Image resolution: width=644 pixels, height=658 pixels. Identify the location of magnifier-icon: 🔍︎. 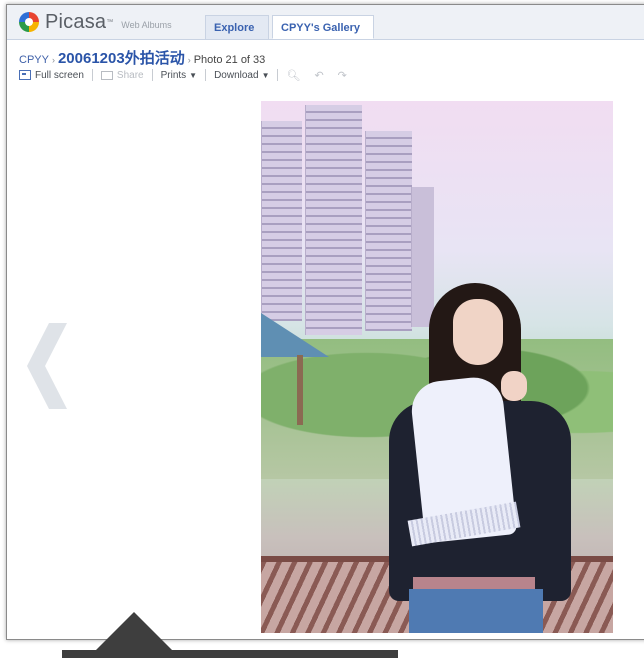
(293, 75).